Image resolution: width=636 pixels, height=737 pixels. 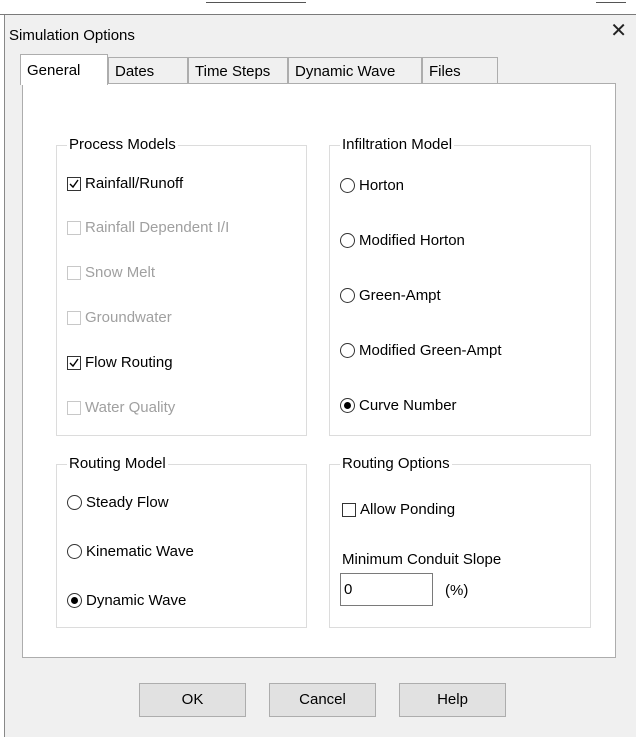 I want to click on tab-dynamic-wave: Dynamic Wave, so click(x=355, y=70).